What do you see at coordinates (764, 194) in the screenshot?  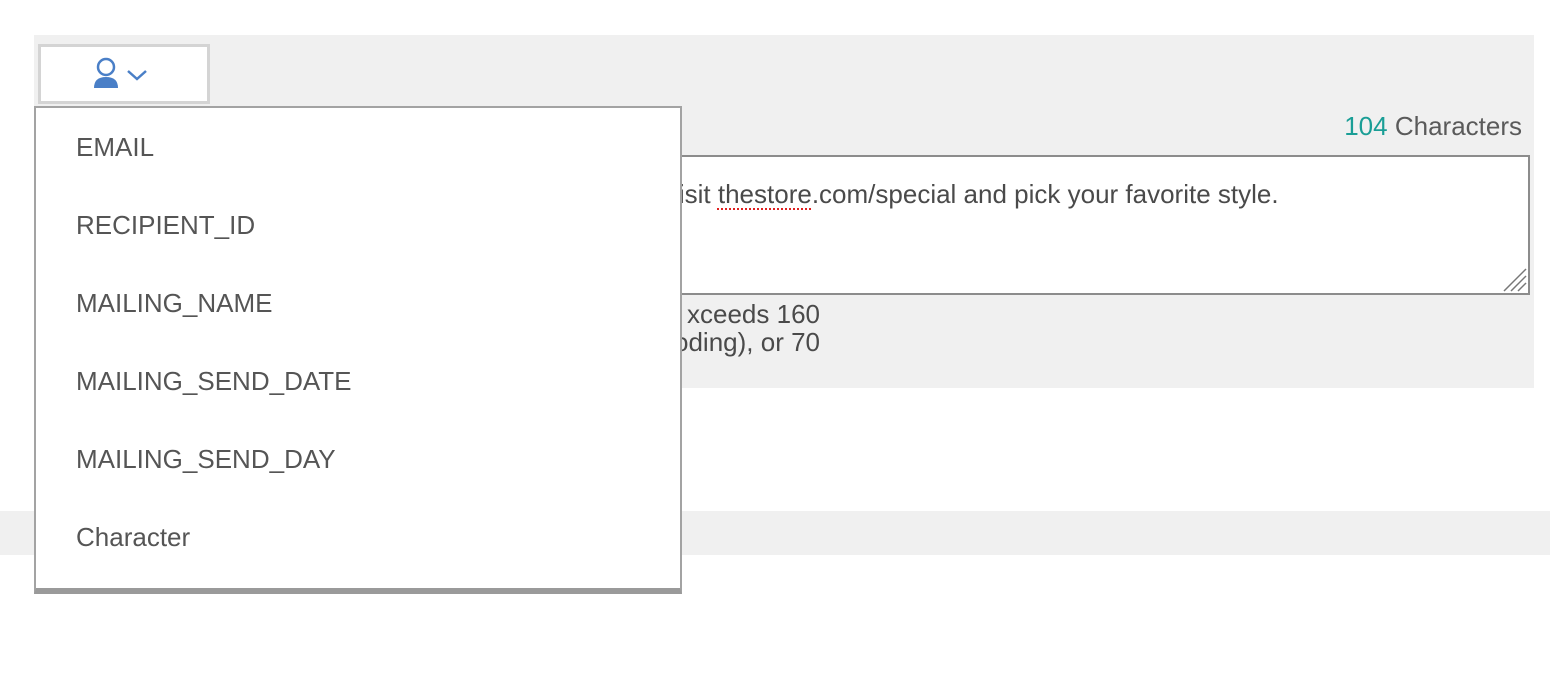 I see `misspelled-word: thestore` at bounding box center [764, 194].